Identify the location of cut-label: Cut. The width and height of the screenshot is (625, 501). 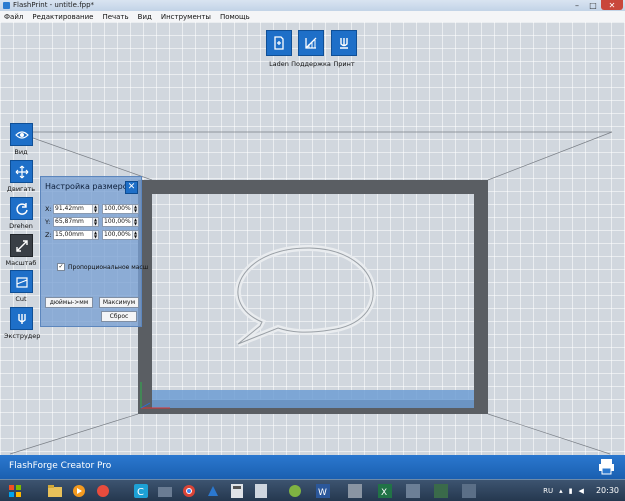
(21, 299).